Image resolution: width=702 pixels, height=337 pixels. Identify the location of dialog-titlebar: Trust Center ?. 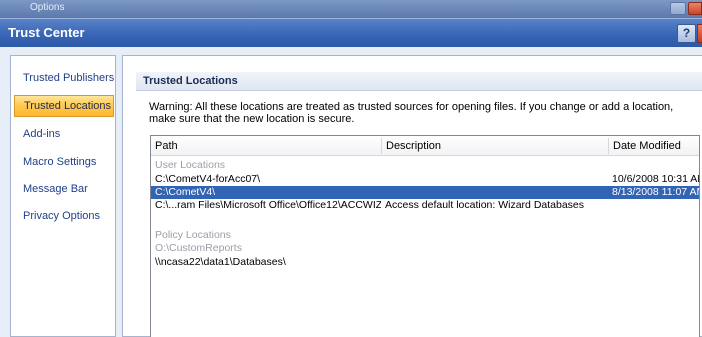
(351, 32).